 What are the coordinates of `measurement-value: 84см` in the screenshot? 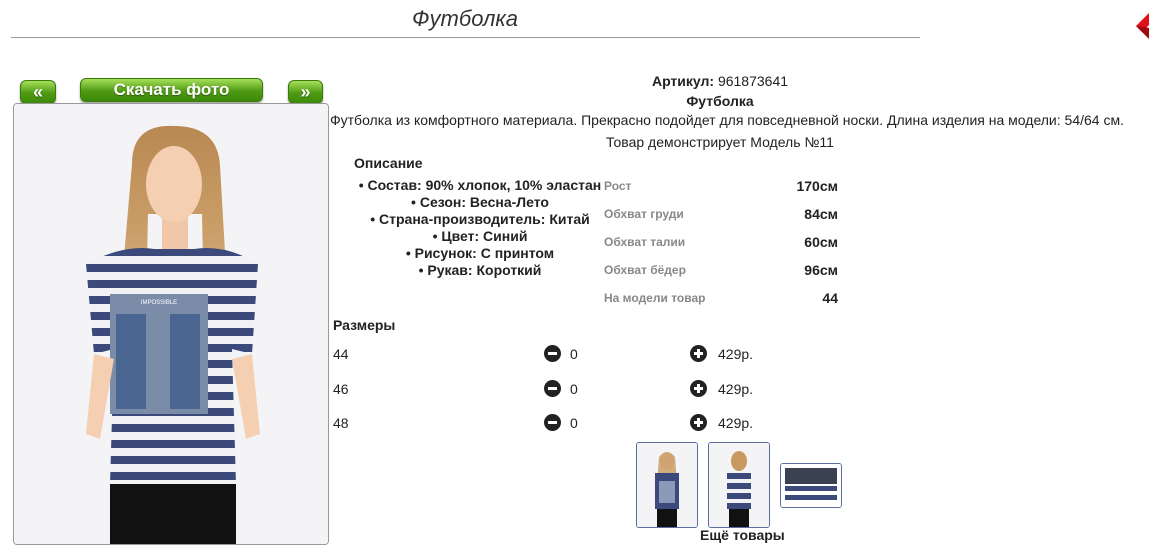 It's located at (821, 214).